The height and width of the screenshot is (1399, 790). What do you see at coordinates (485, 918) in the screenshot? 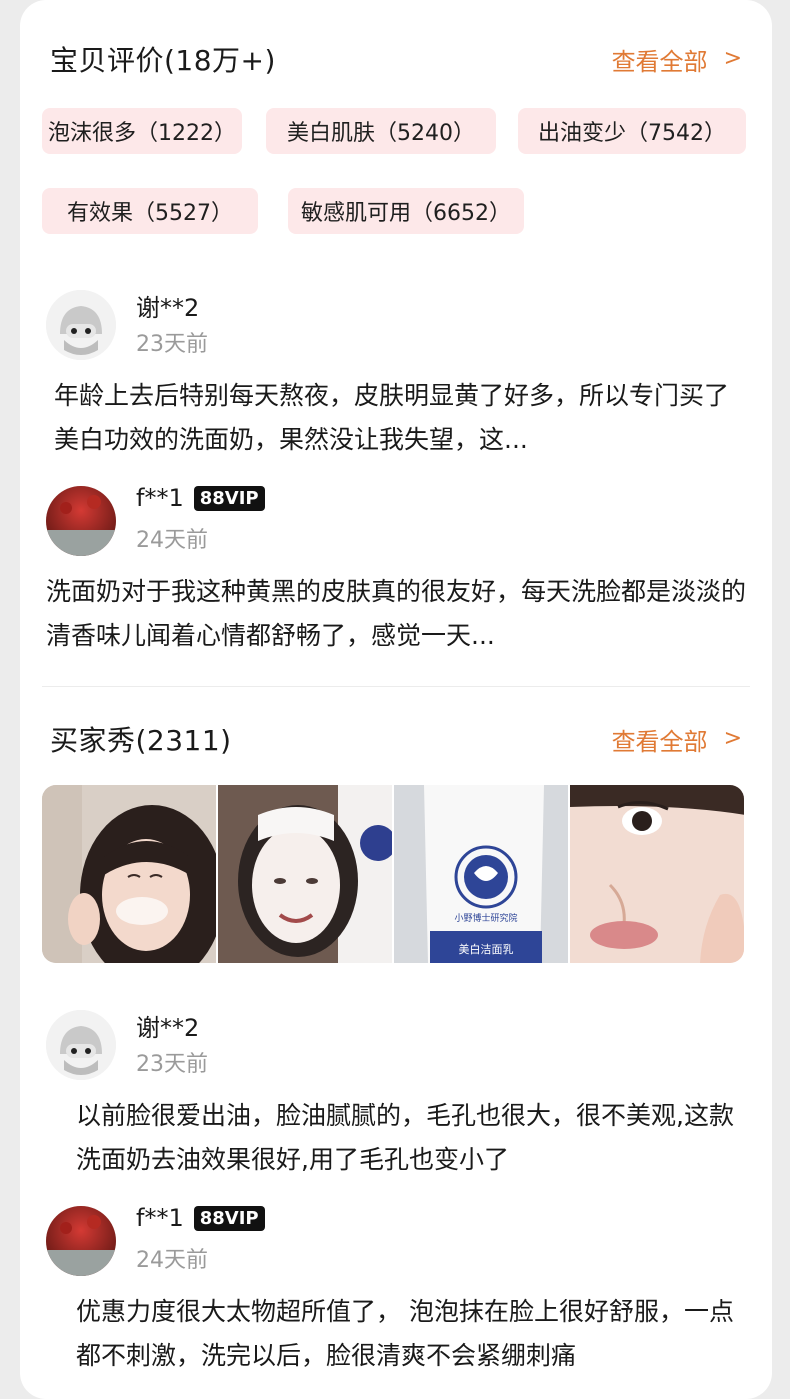
I see `product-brand-label: 小野博士研究院` at bounding box center [485, 918].